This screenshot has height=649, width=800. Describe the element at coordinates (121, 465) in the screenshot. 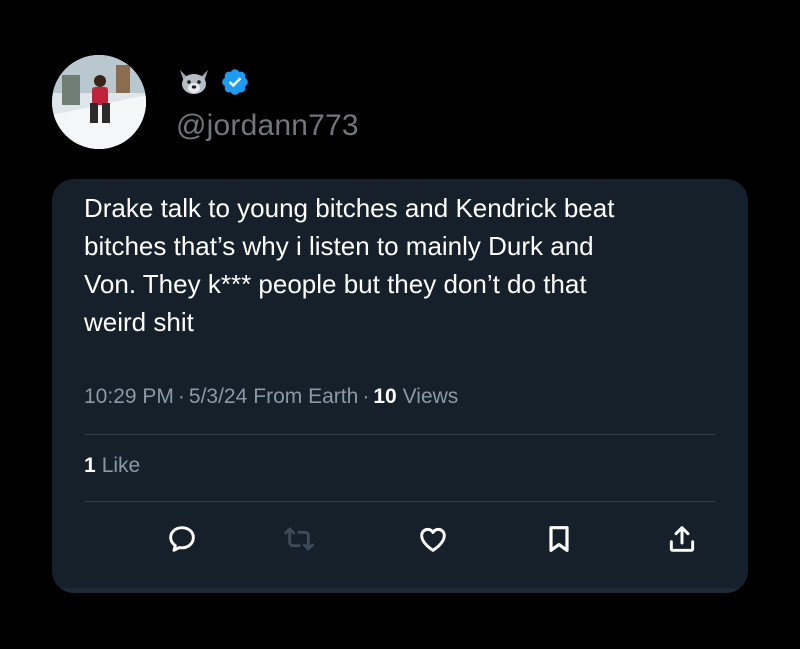

I see `likes-label: Like` at that location.